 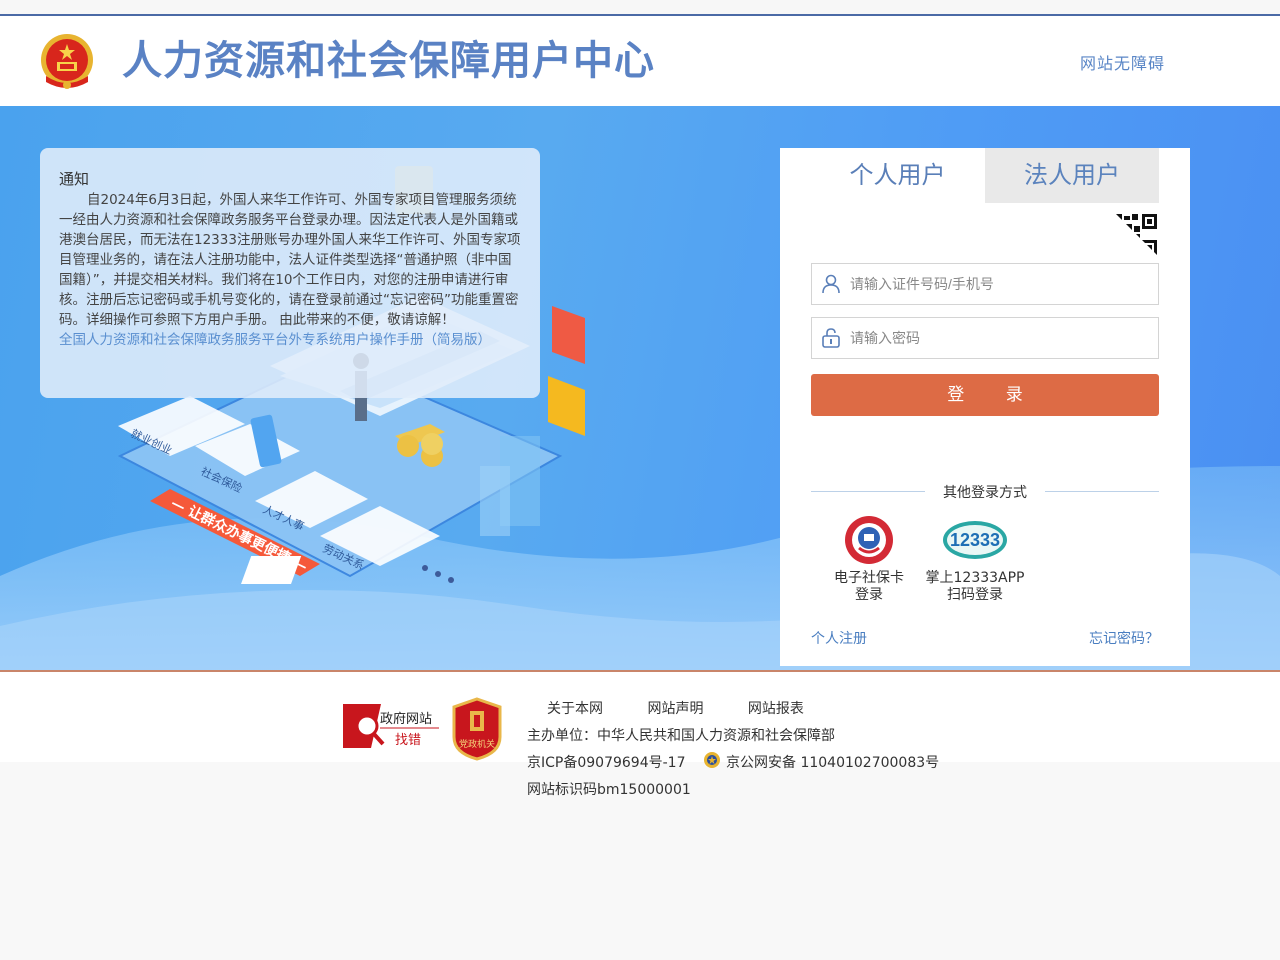 I want to click on app-label-1: 掌上12333APP, so click(x=975, y=578).